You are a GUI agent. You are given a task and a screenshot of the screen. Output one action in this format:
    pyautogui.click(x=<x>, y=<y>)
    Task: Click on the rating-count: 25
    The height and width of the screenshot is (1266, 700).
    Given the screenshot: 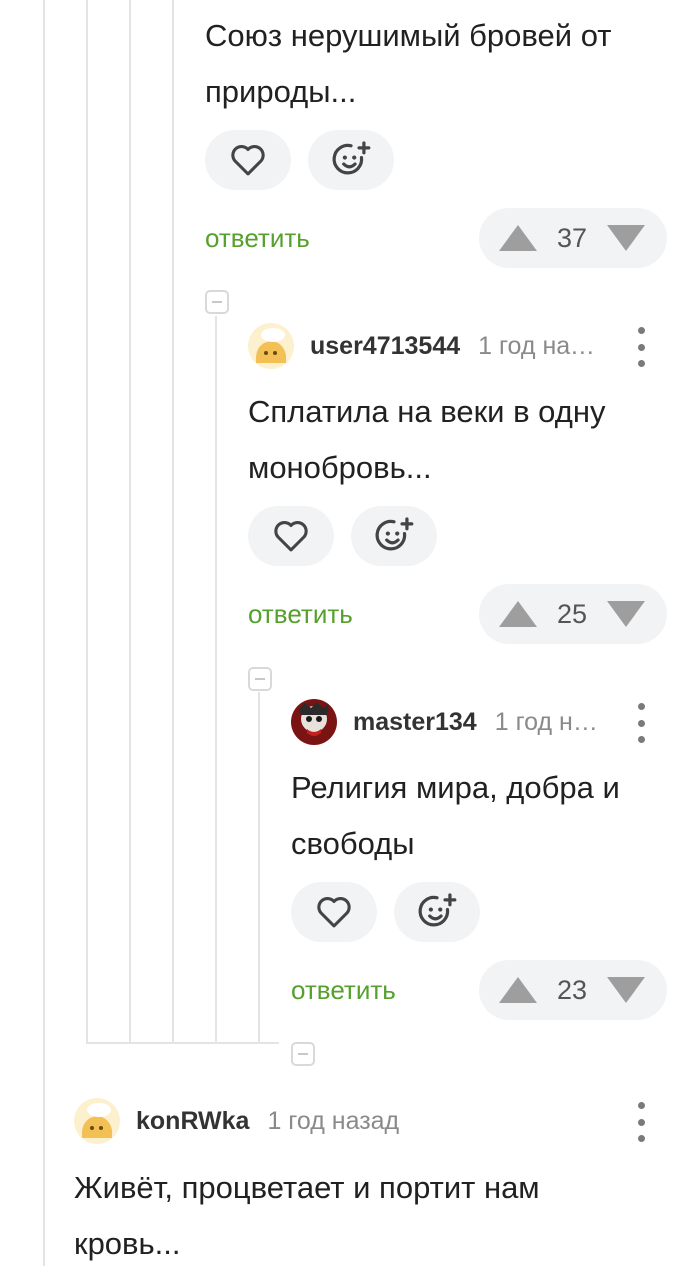 What is the action you would take?
    pyautogui.click(x=572, y=613)
    